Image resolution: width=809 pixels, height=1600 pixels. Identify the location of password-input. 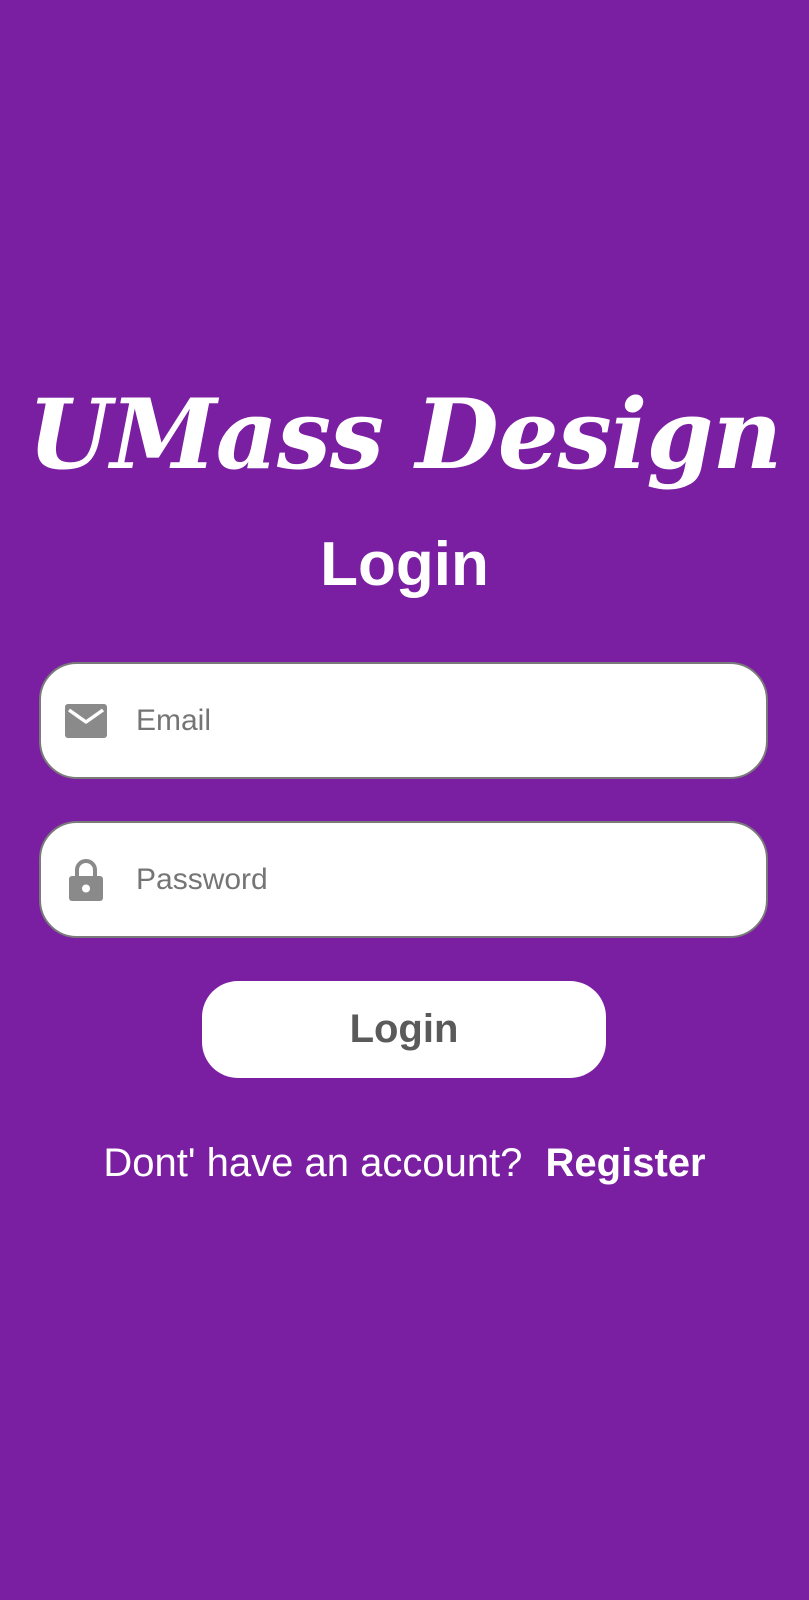
(436, 879).